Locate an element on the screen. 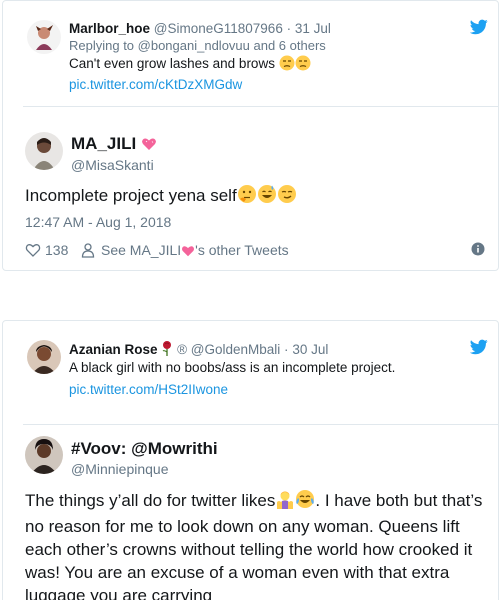  see-other-tweets-suffix: 's other Tweets is located at coordinates (242, 250).